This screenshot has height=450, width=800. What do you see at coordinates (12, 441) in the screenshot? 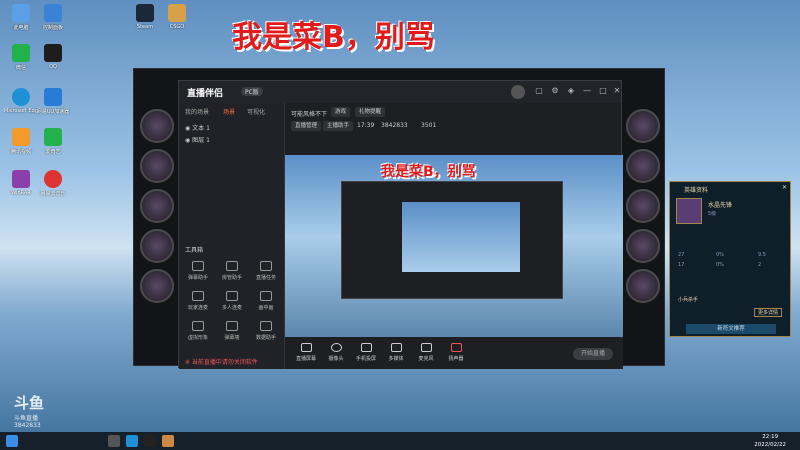
I see `start-icon` at bounding box center [12, 441].